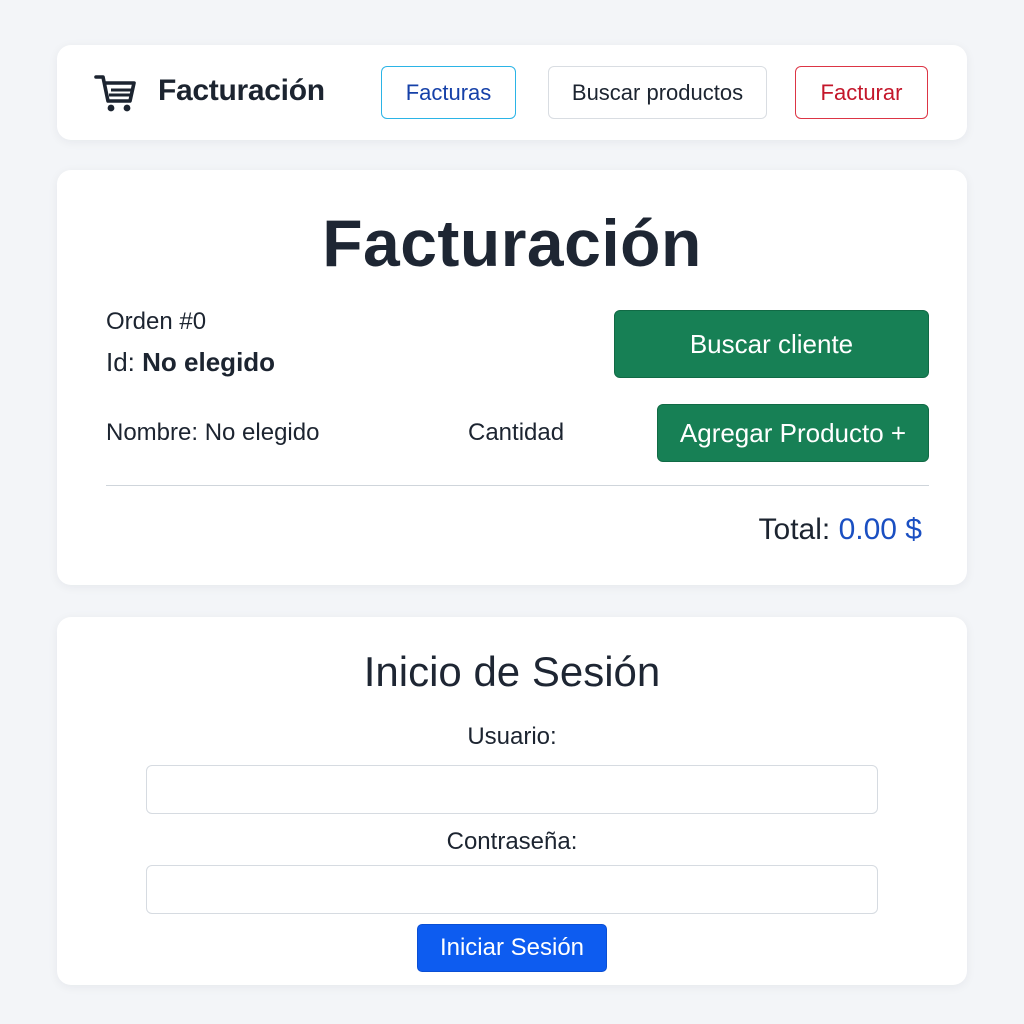  What do you see at coordinates (517, 485) in the screenshot?
I see `divider` at bounding box center [517, 485].